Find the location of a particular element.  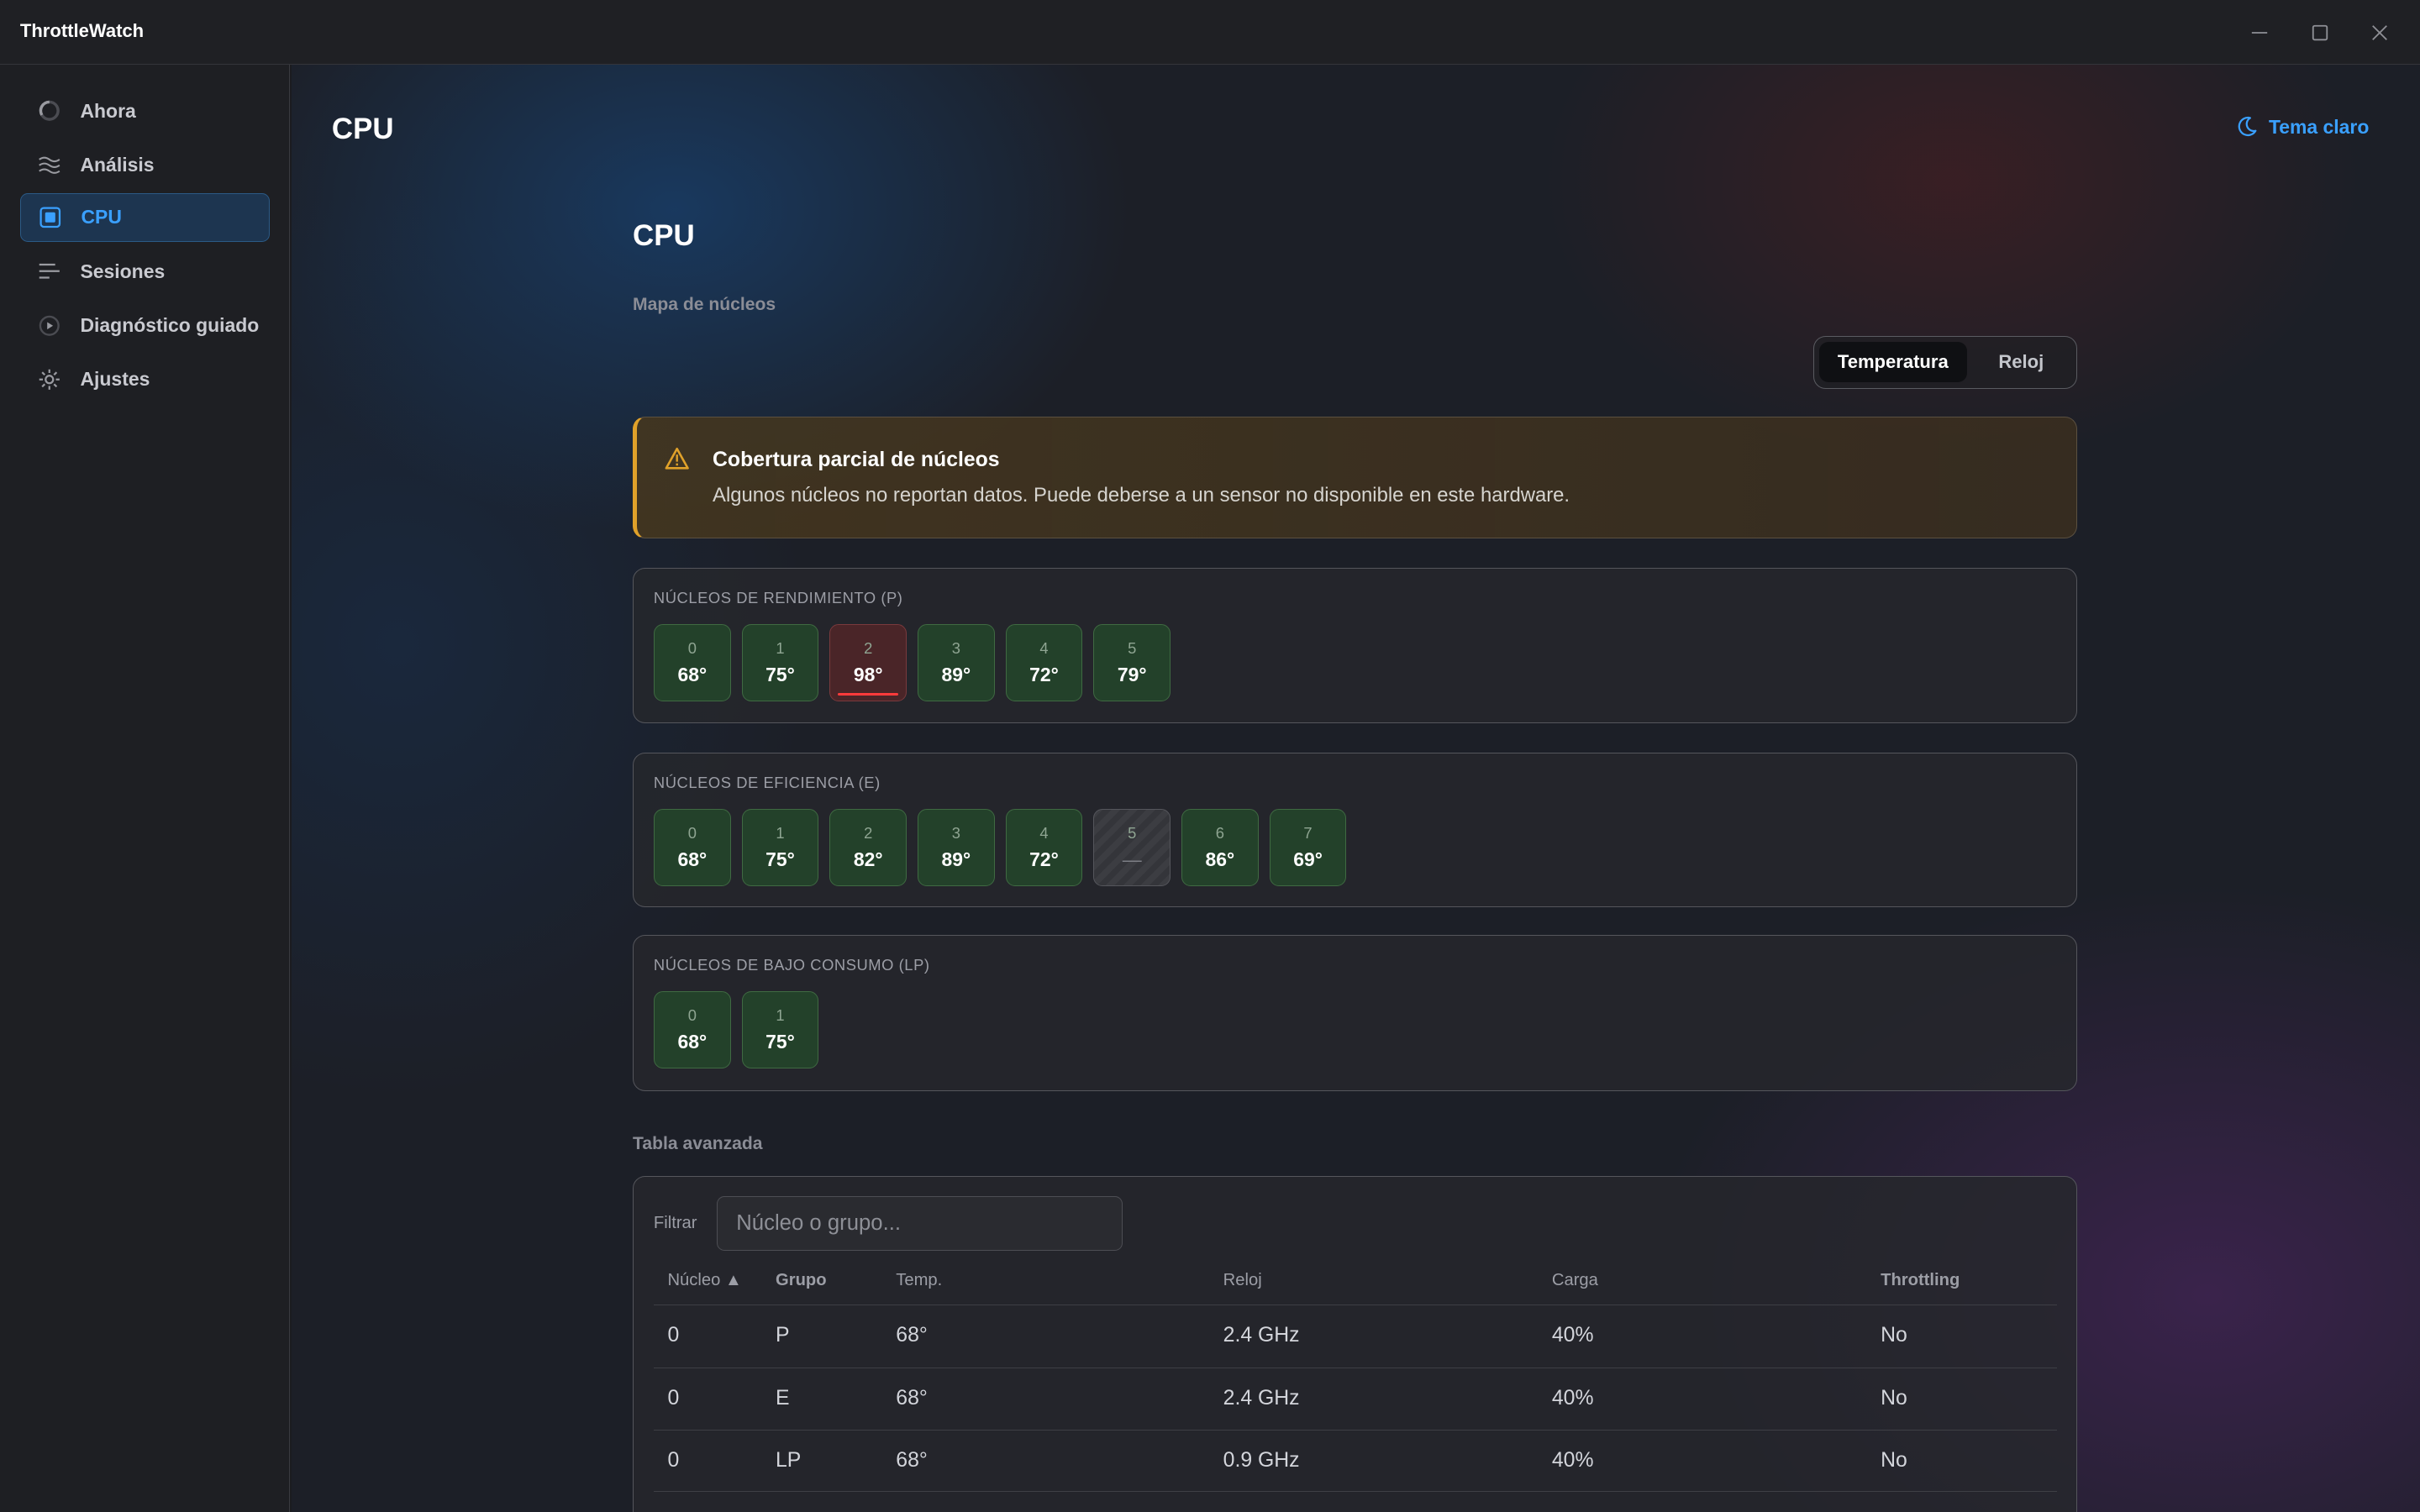

cell-group: E is located at coordinates (783, 1398).